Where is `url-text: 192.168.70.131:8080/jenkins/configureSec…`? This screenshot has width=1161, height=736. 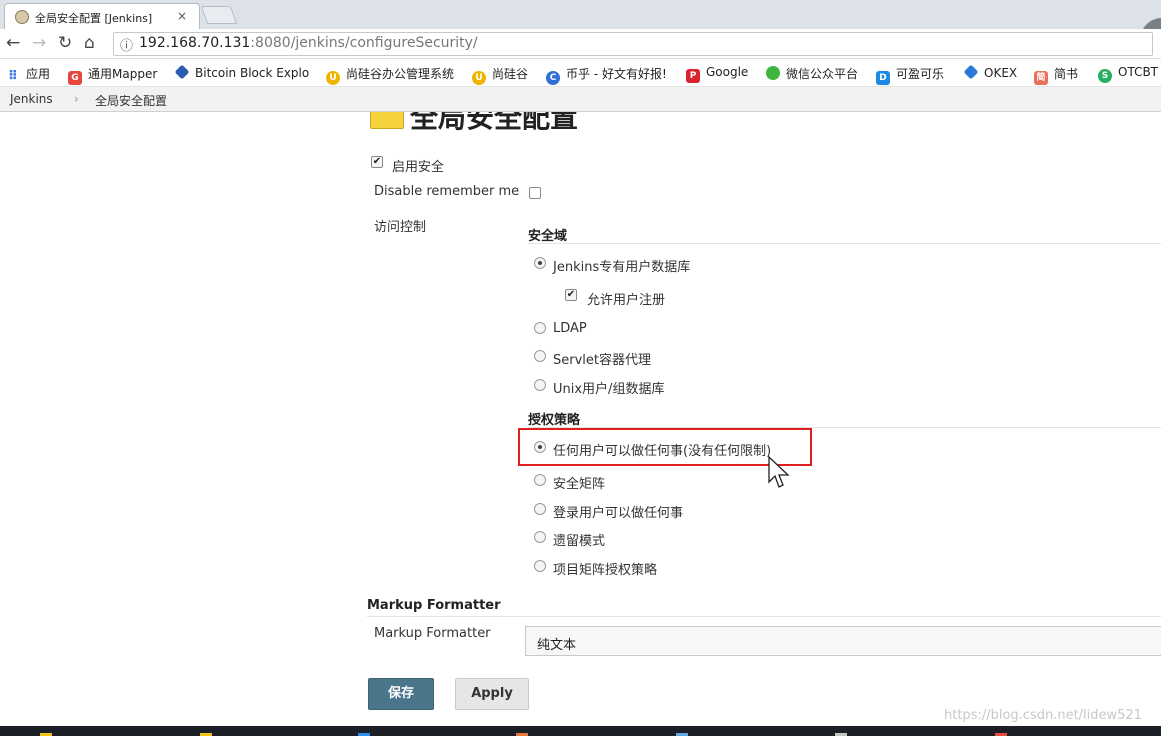 url-text: 192.168.70.131:8080/jenkins/configureSec… is located at coordinates (308, 43).